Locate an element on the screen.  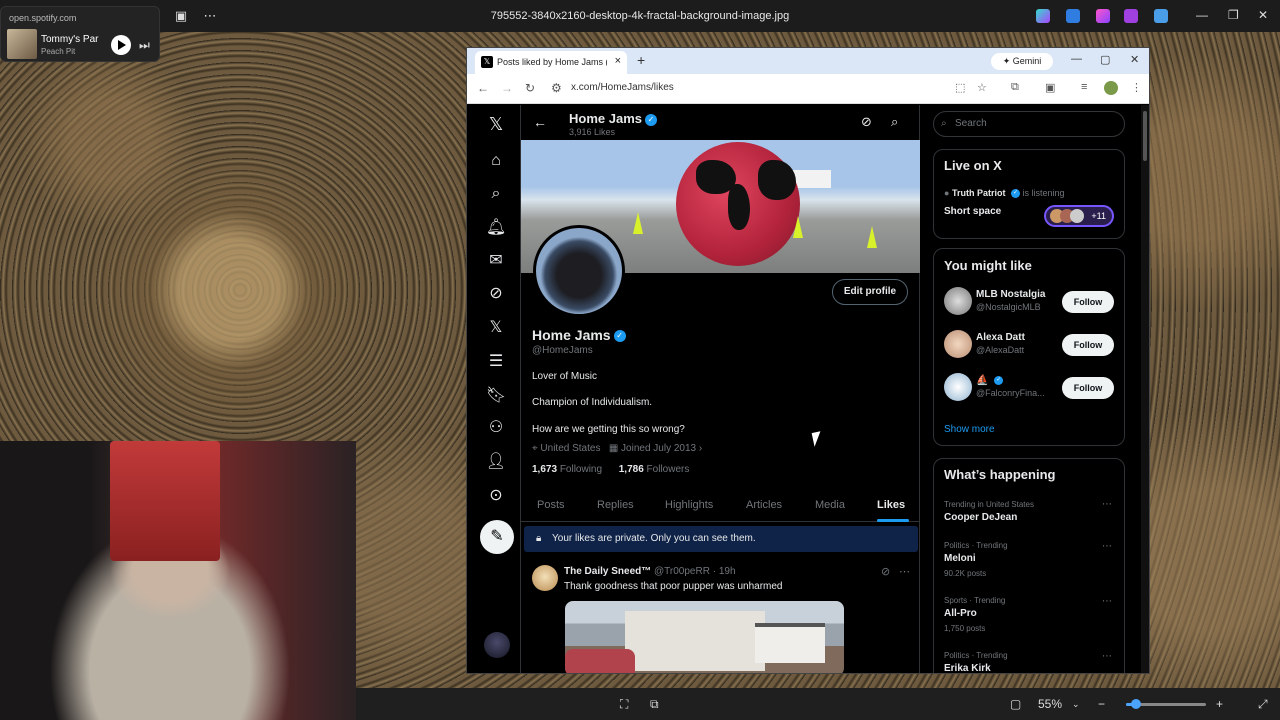
install-app-icon: ⬚ is located at coordinates (960, 87).